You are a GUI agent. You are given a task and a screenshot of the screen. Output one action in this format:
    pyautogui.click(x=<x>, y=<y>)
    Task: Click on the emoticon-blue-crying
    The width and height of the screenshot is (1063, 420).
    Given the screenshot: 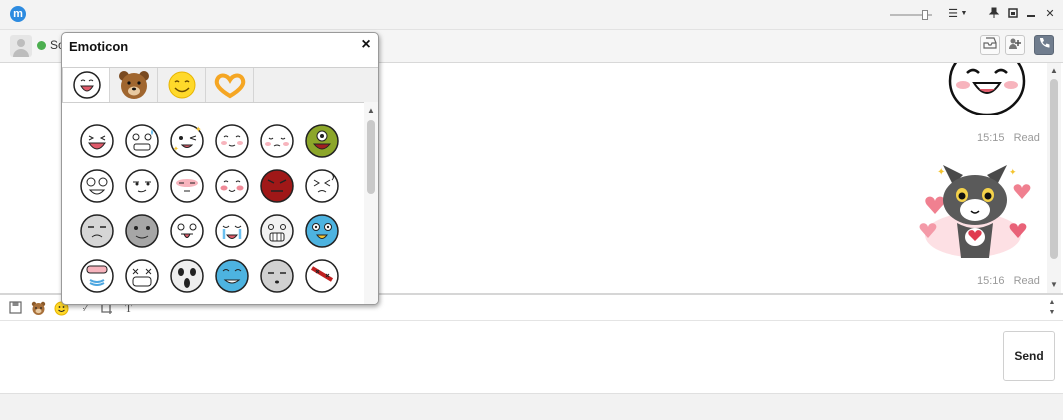 What is the action you would take?
    pyautogui.click(x=232, y=276)
    